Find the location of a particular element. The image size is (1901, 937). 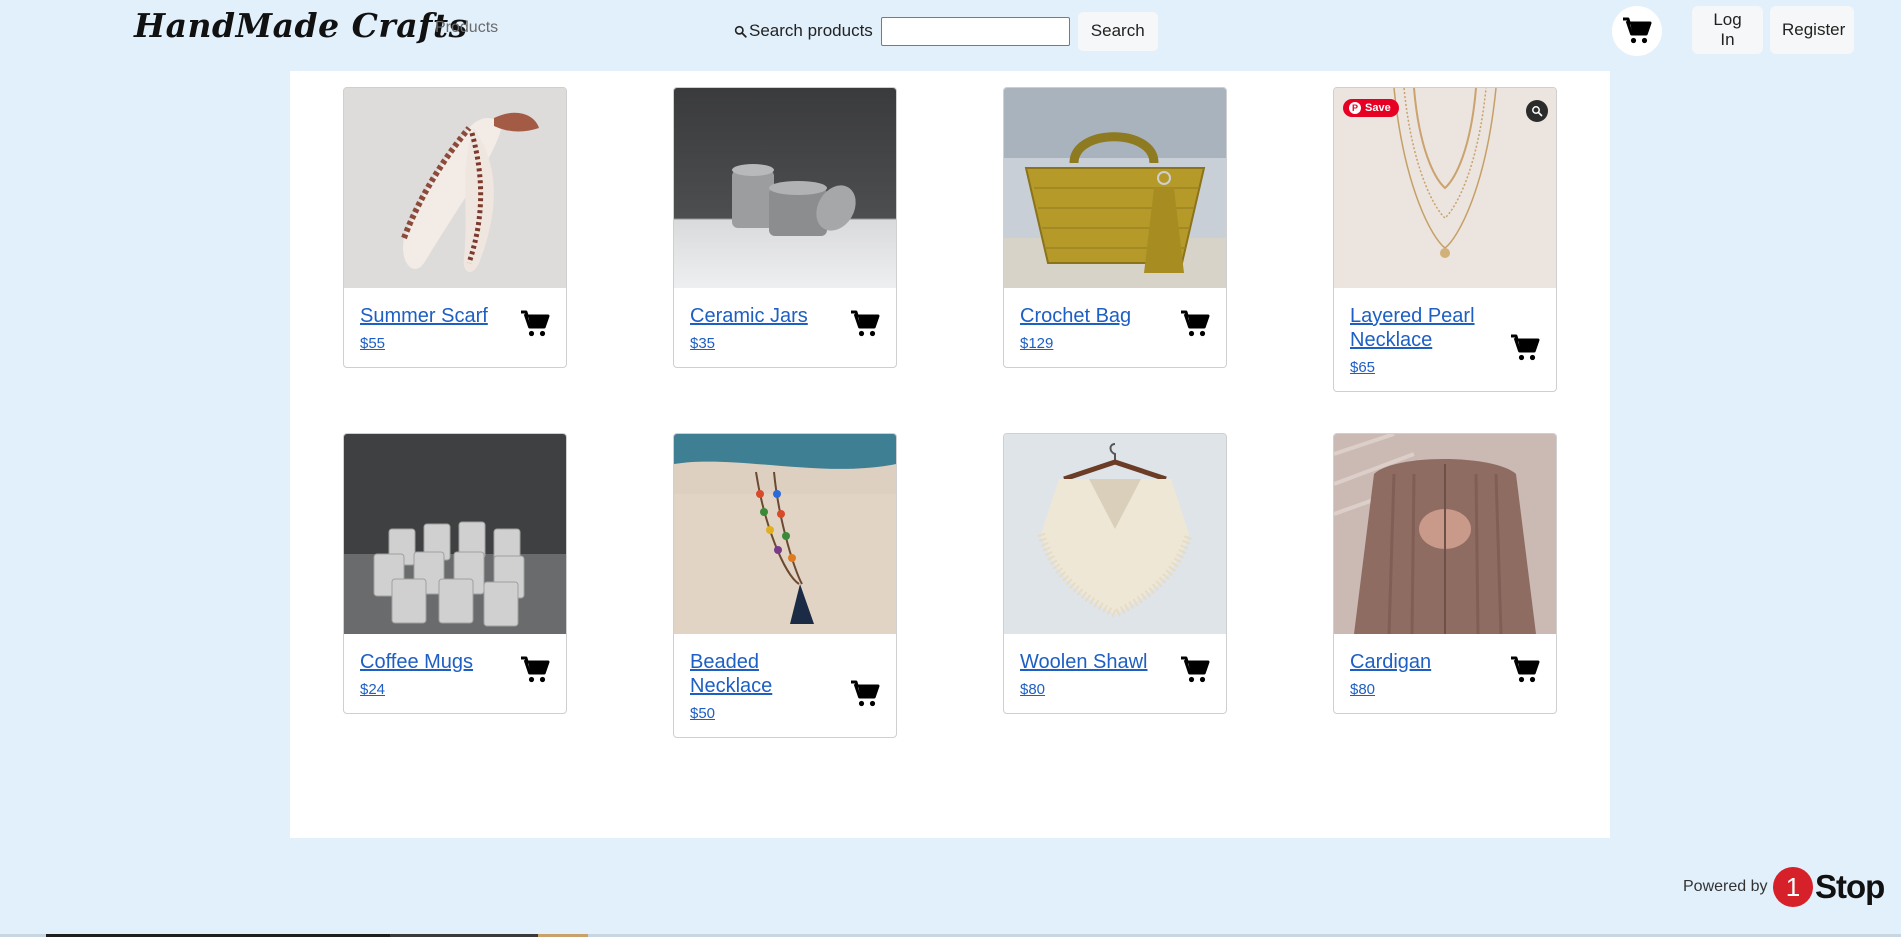

product-card-body: Crochet Bag $129 is located at coordinates (1115, 327).